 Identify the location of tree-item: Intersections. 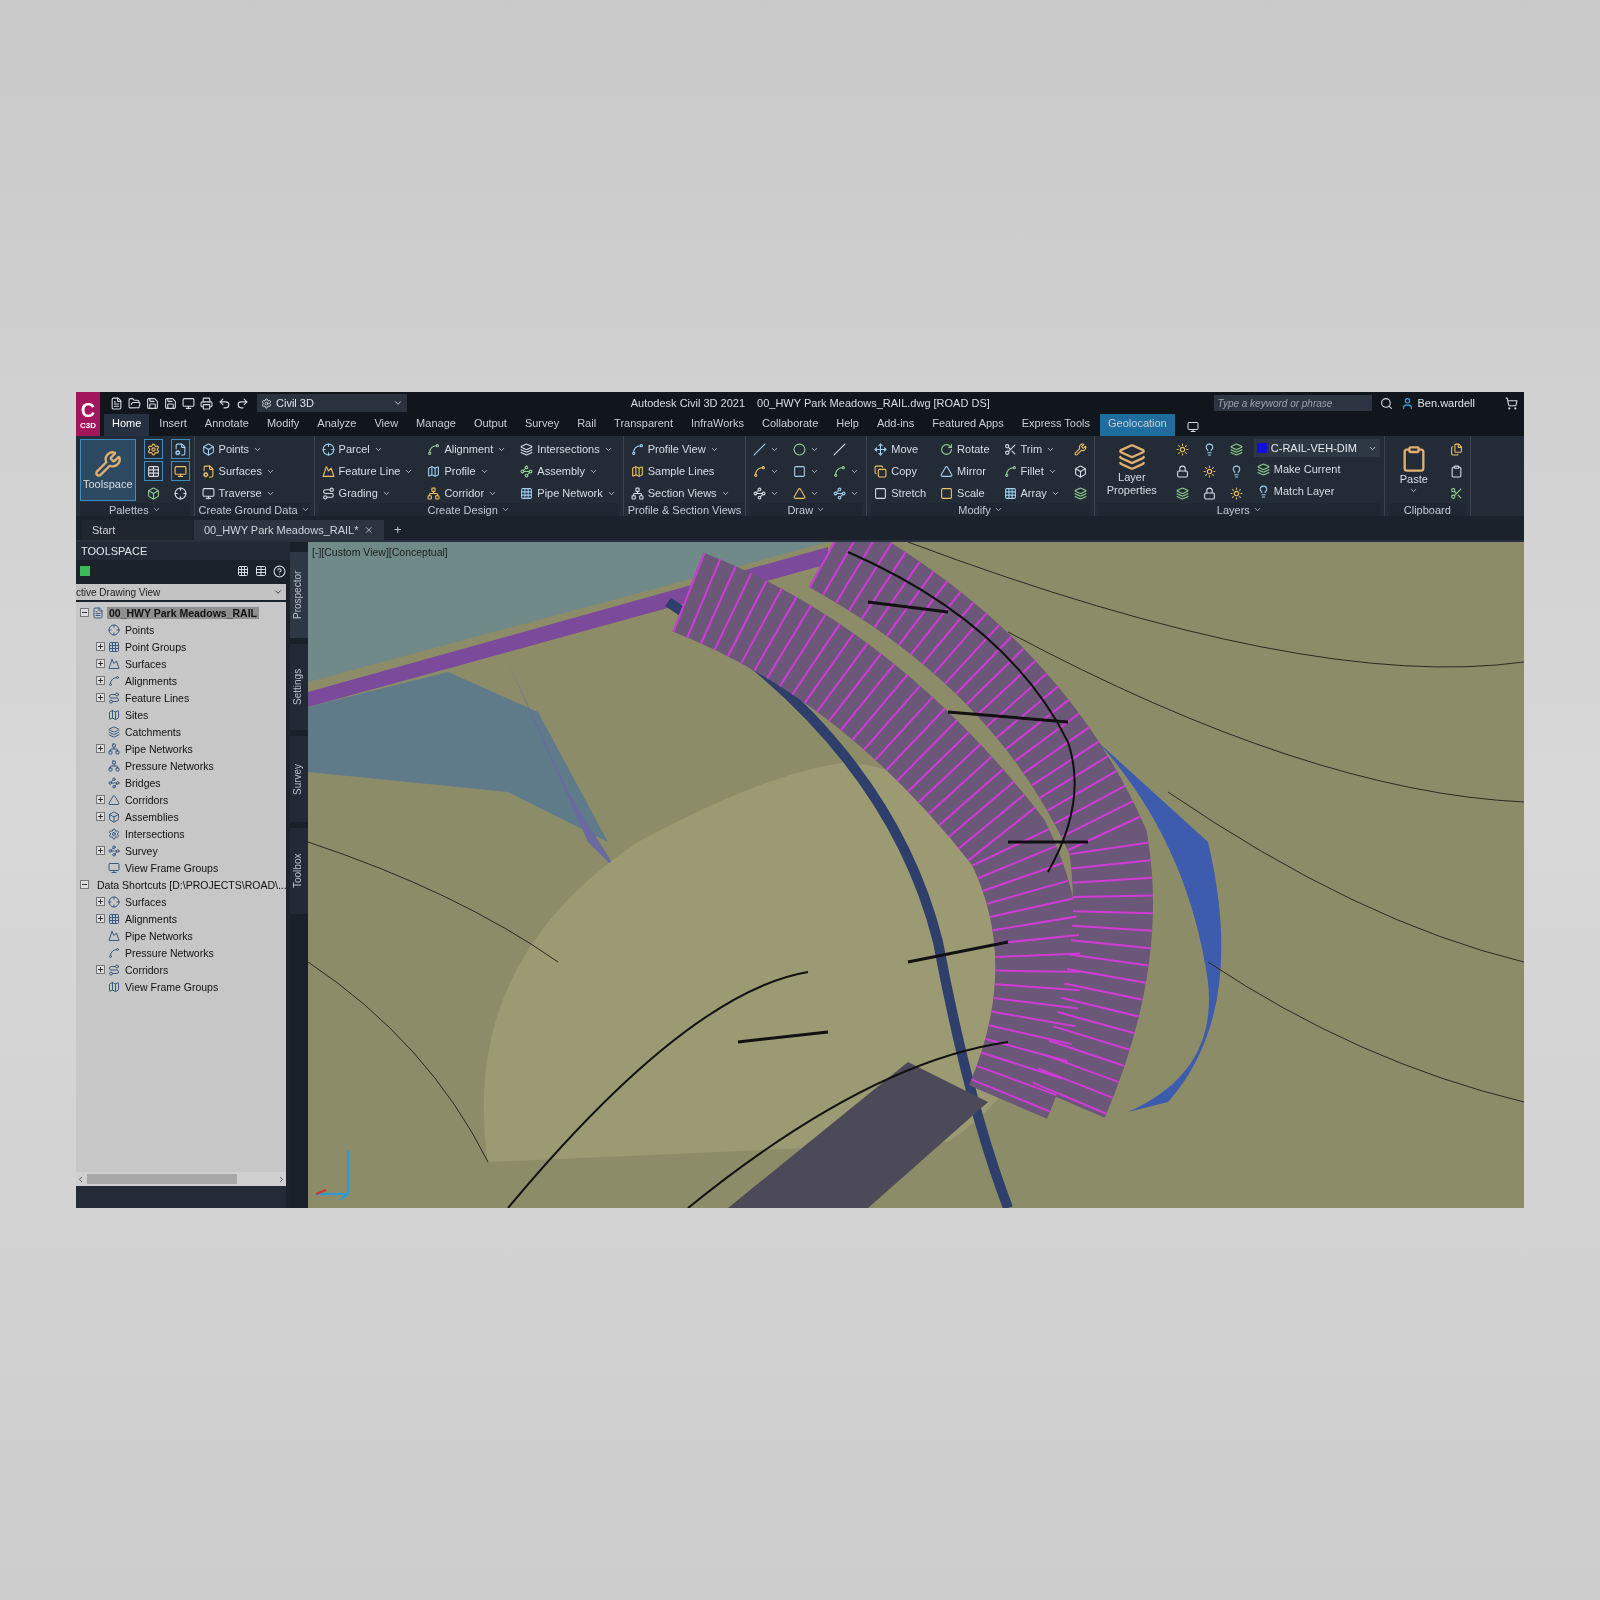
(155, 833).